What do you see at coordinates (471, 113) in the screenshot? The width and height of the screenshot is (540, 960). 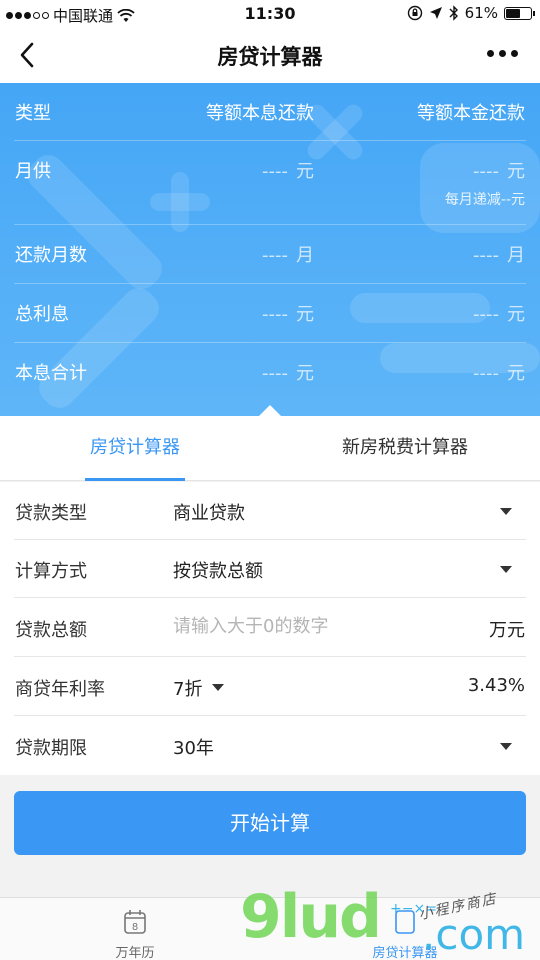 I see `result-header-col2: 等额本金还款` at bounding box center [471, 113].